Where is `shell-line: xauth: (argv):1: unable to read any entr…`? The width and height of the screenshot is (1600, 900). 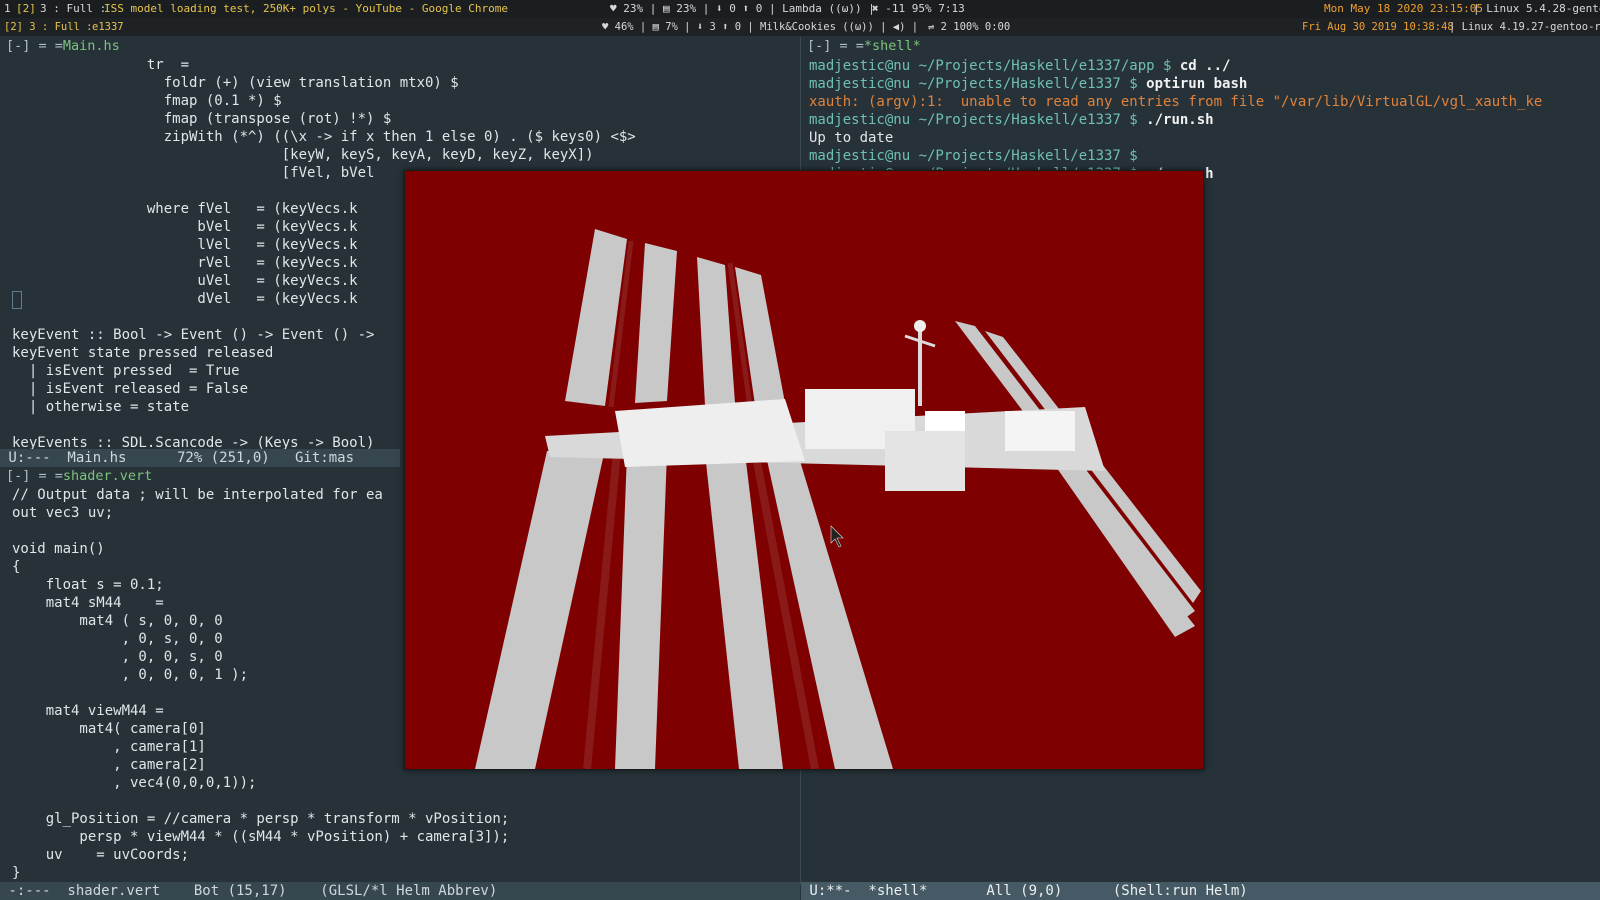 shell-line: xauth: (argv):1: unable to read any entr… is located at coordinates (1175, 102).